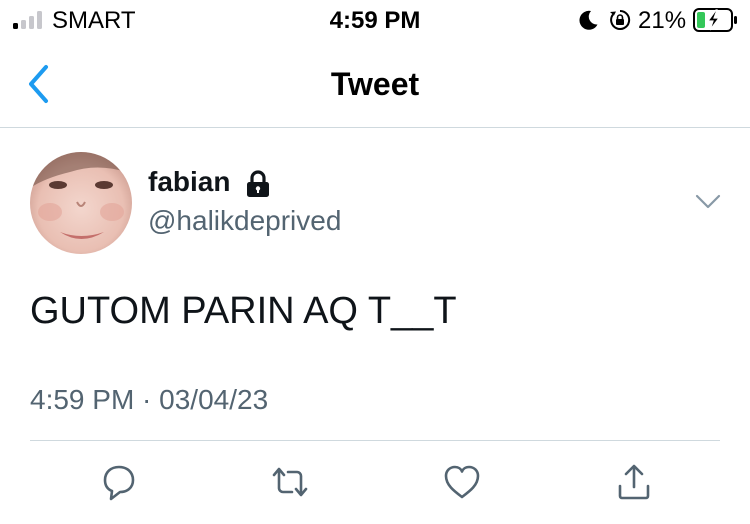 The width and height of the screenshot is (750, 524). I want to click on share-button, so click(634, 482).